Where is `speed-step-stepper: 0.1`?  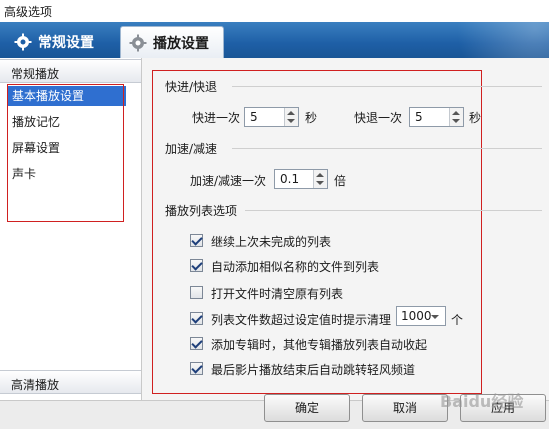
speed-step-stepper: 0.1 is located at coordinates (301, 179).